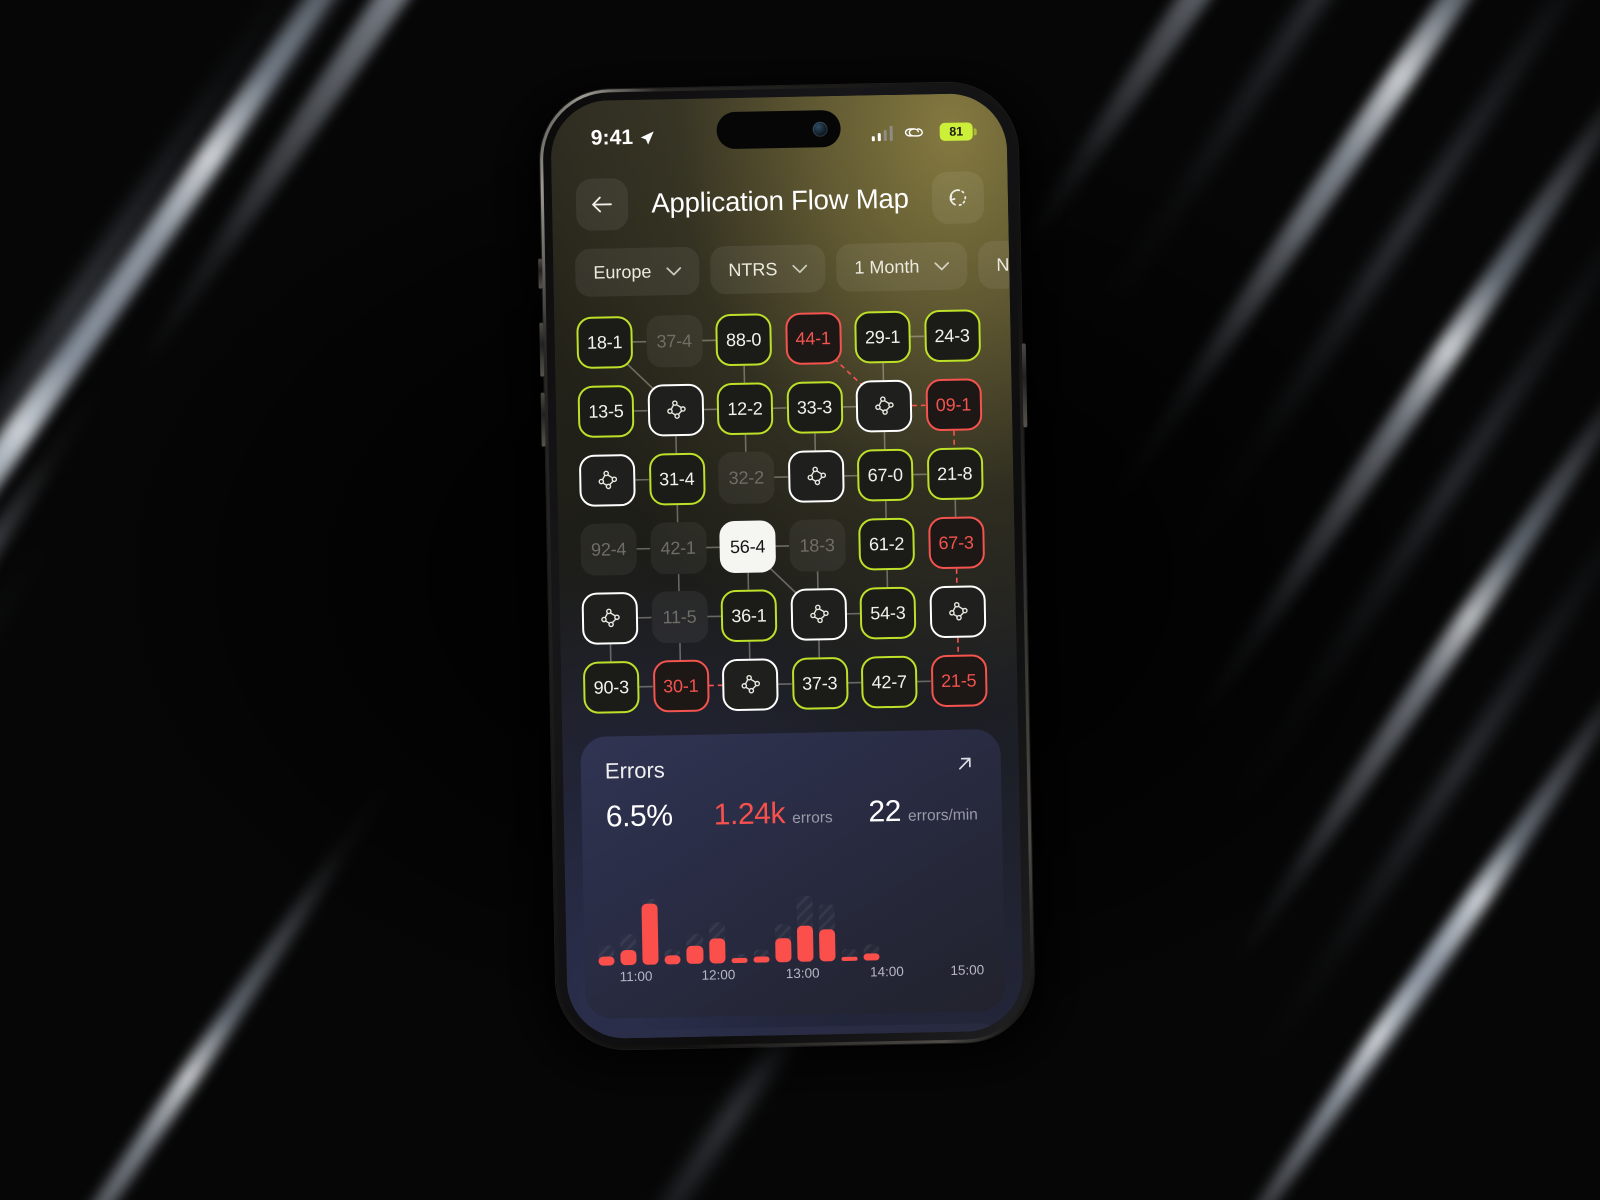 The width and height of the screenshot is (1600, 1200). I want to click on back-button, so click(602, 204).